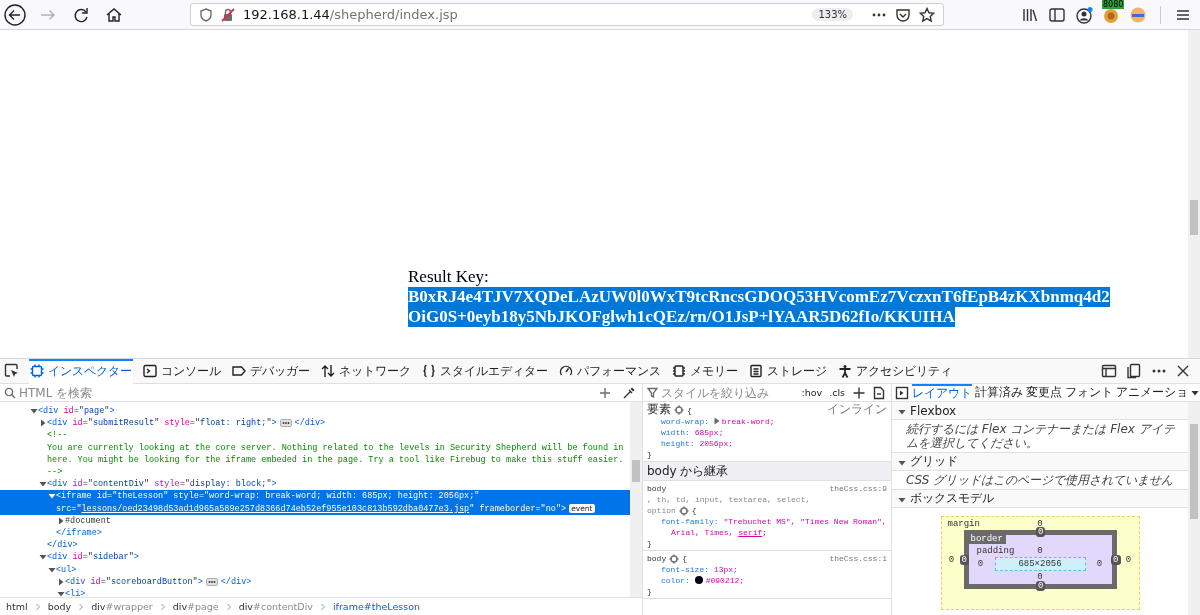  What do you see at coordinates (767, 432) in the screenshot?
I see `css-declaration: width: 685px;` at bounding box center [767, 432].